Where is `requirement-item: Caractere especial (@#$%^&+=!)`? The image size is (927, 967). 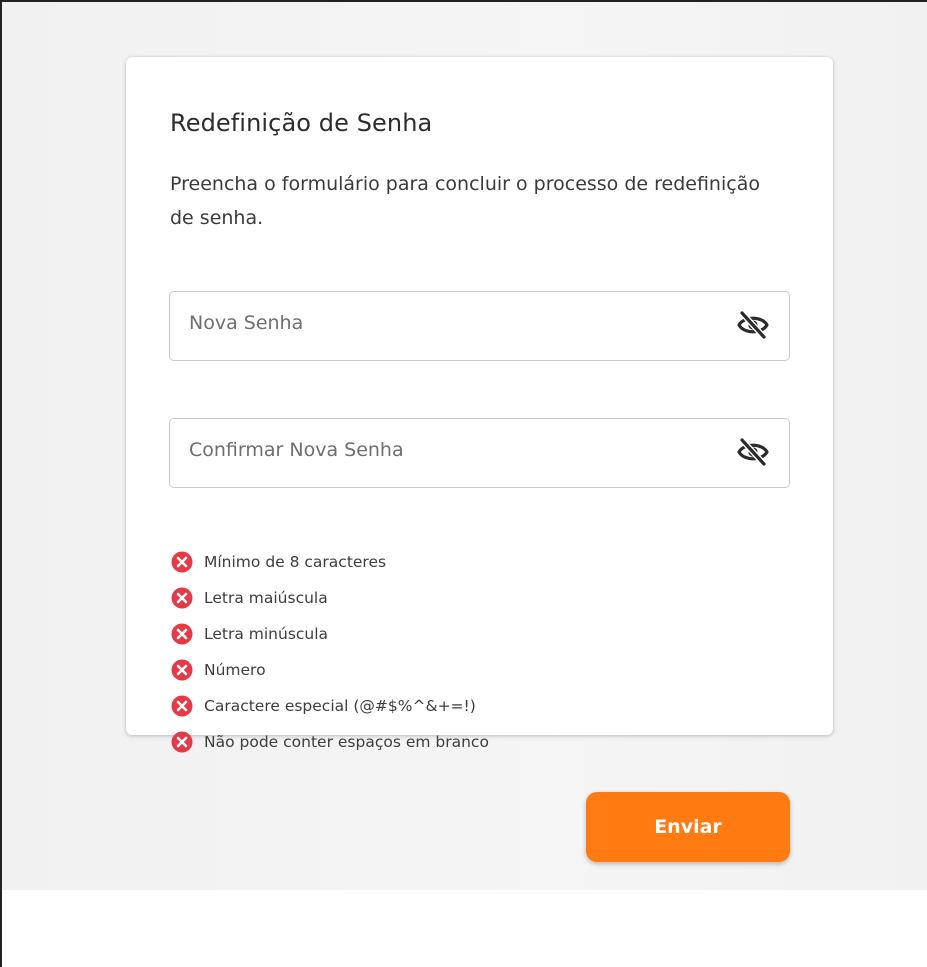 requirement-item: Caractere especial (@#$%^&+=!) is located at coordinates (330, 706).